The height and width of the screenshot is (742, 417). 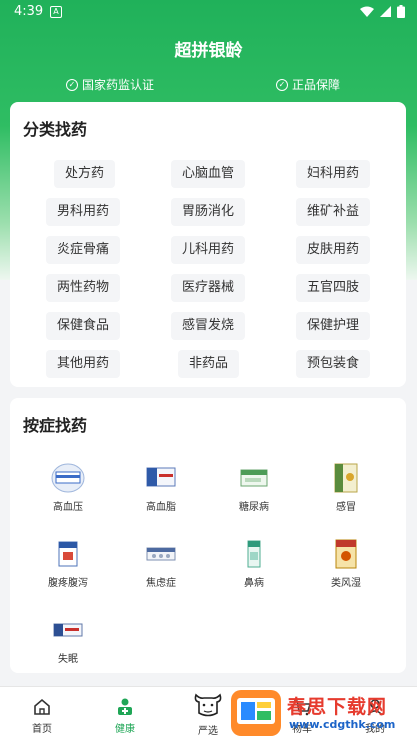 What do you see at coordinates (29, 11) in the screenshot?
I see `status-time: 4:39` at bounding box center [29, 11].